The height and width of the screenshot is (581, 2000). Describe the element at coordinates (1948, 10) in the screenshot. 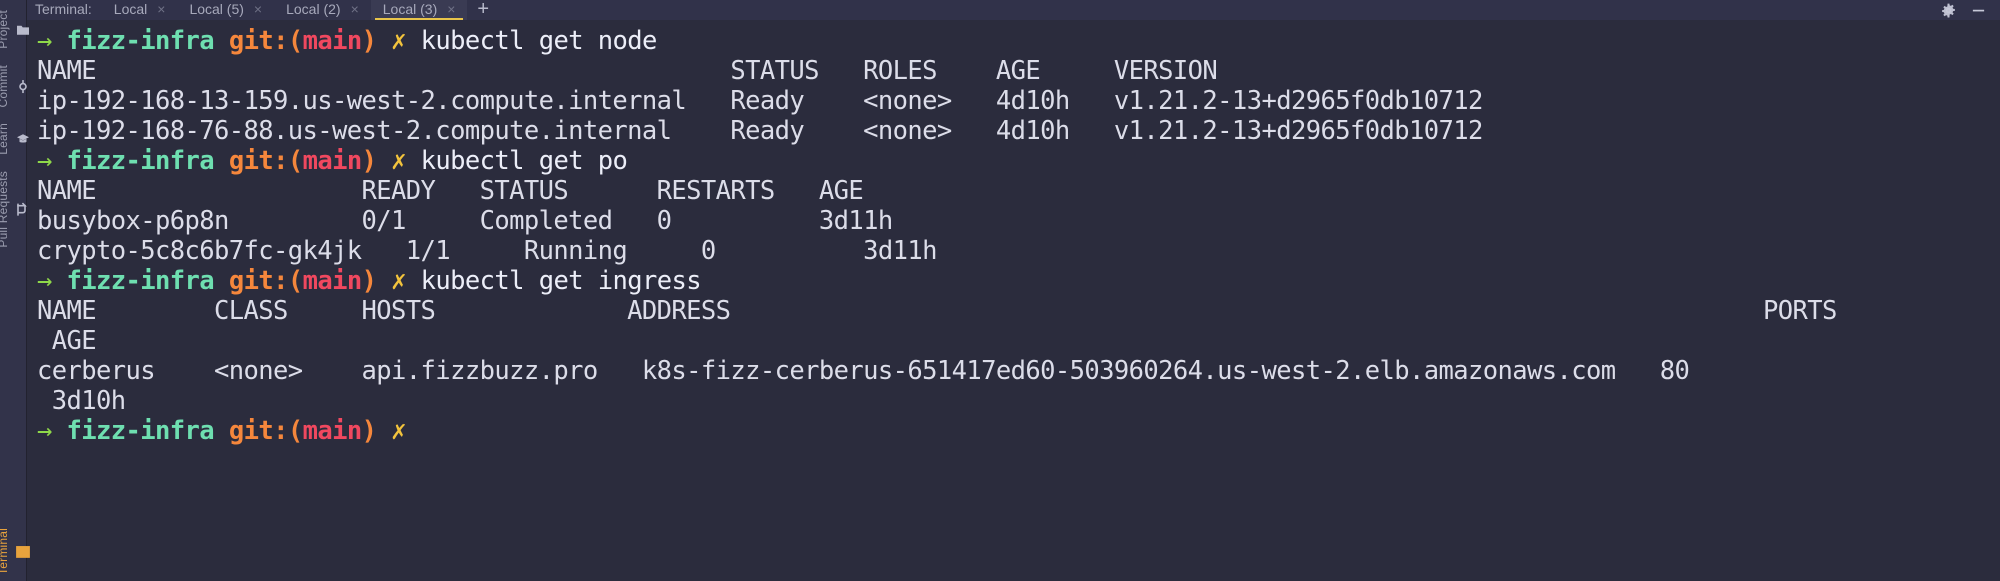

I see `settings-gear-icon` at that location.